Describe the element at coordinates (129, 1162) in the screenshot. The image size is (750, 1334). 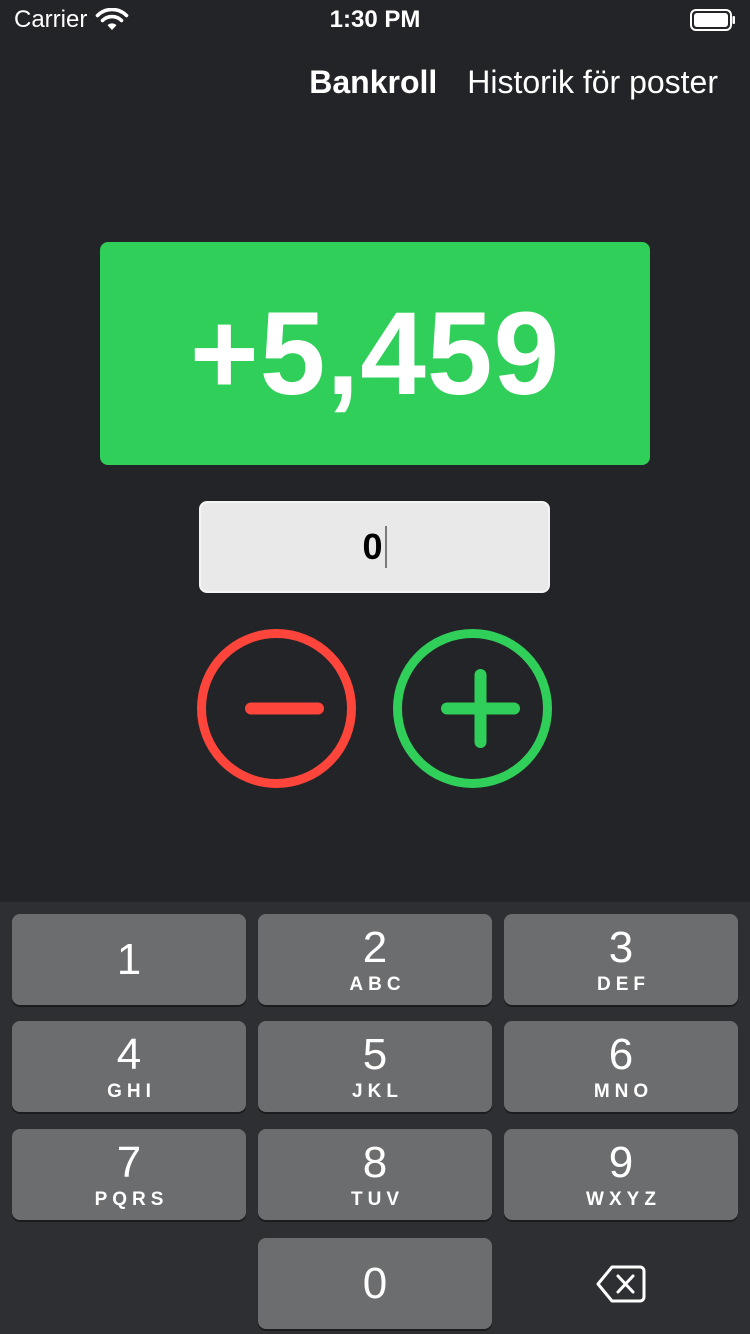
I see `key-digit: 7` at that location.